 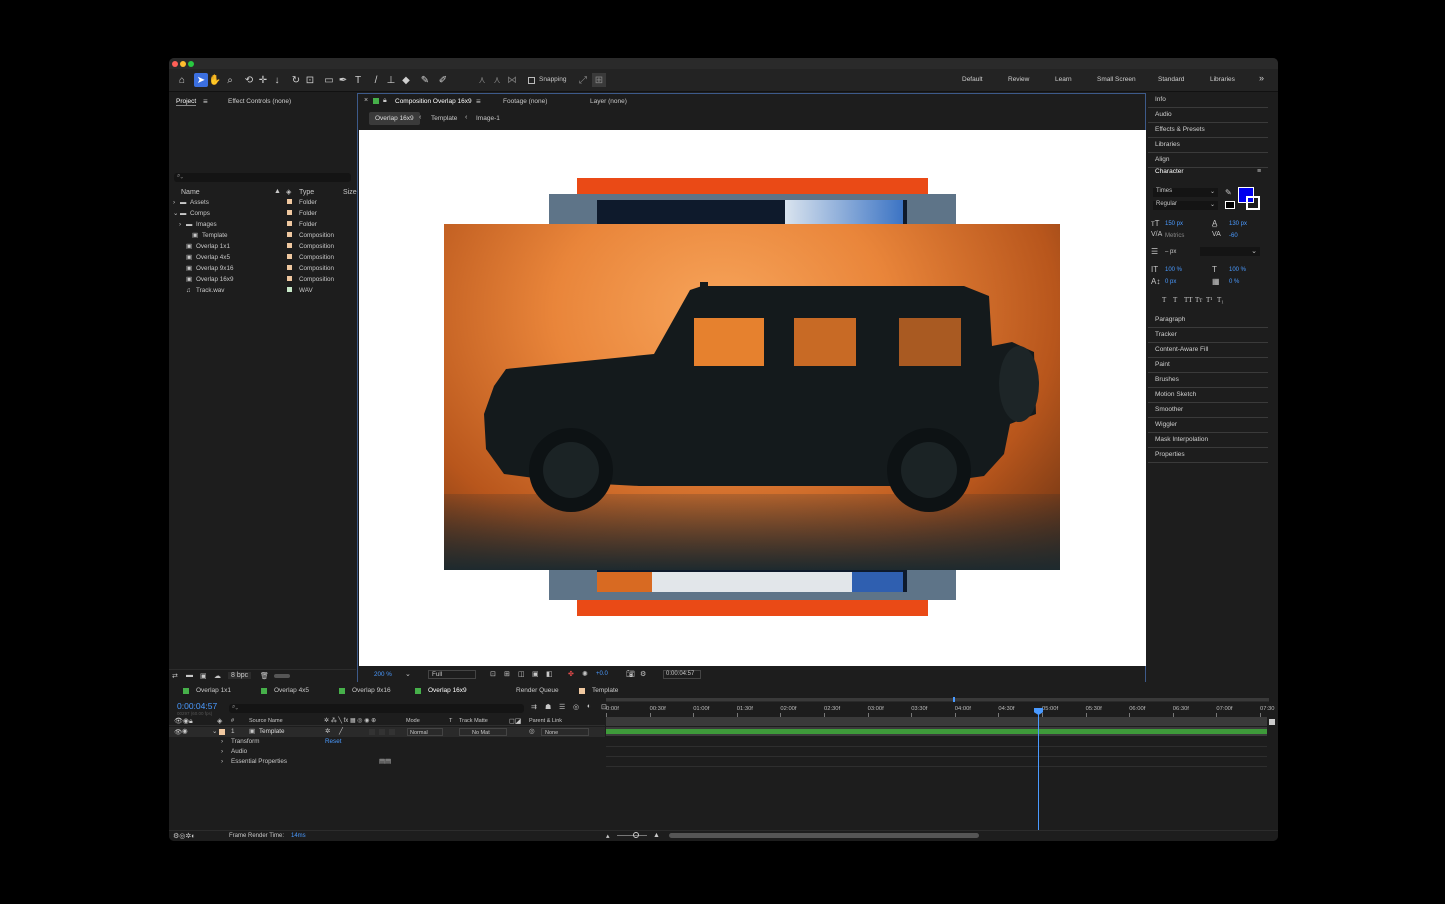 What do you see at coordinates (433, 101) in the screenshot?
I see `tab-composition: Composition Overlap 16x9` at bounding box center [433, 101].